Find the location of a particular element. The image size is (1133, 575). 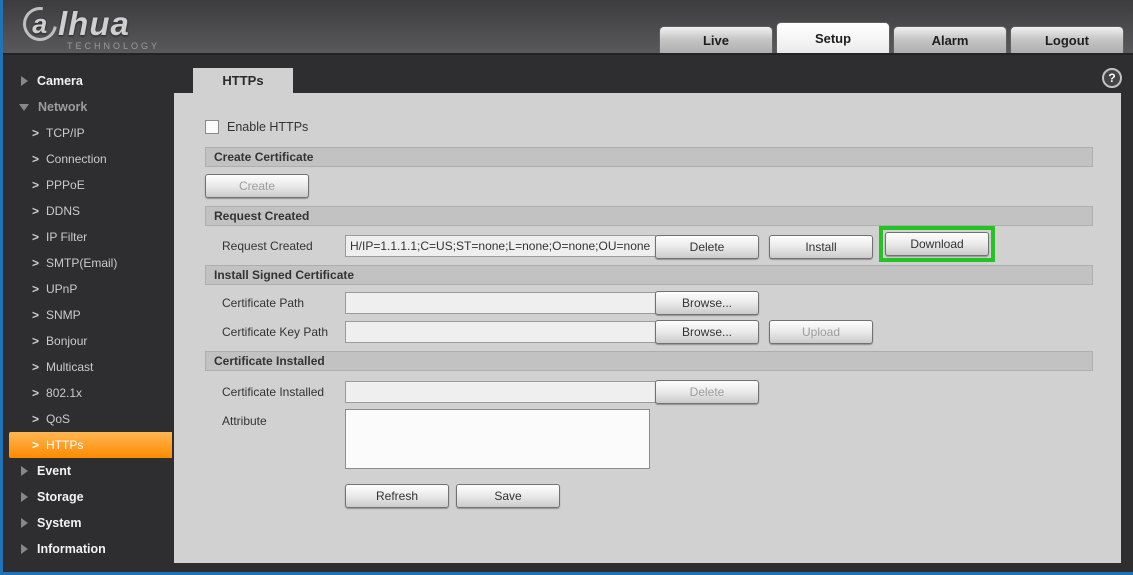

download-highlight-box: Download is located at coordinates (937, 244).